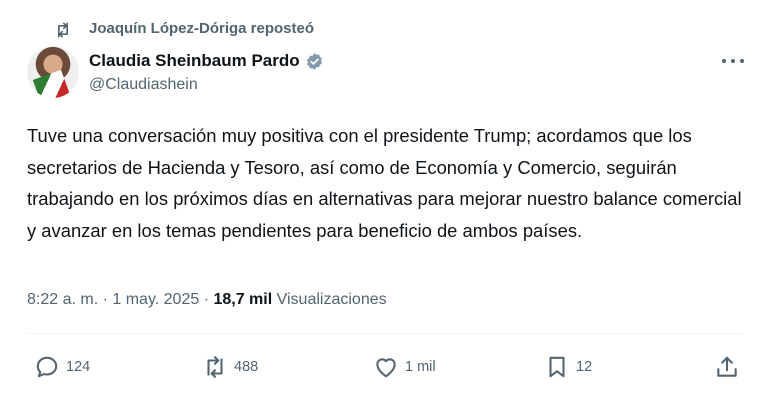 The image size is (768, 412). I want to click on bookmark-button: 12, so click(568, 367).